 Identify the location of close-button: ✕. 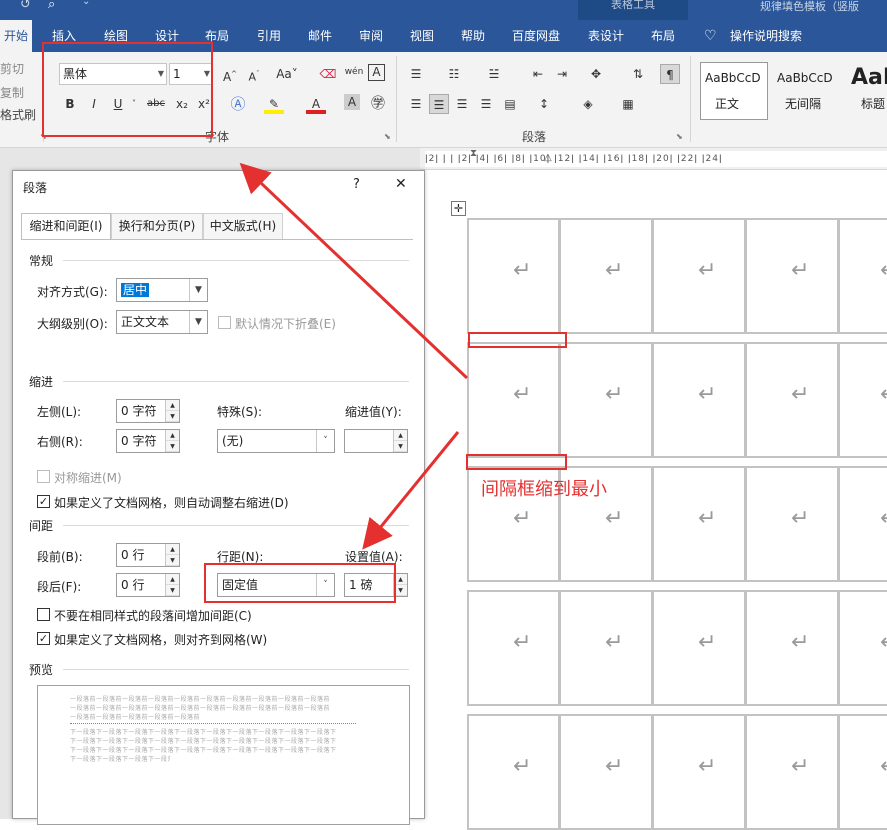
(401, 184).